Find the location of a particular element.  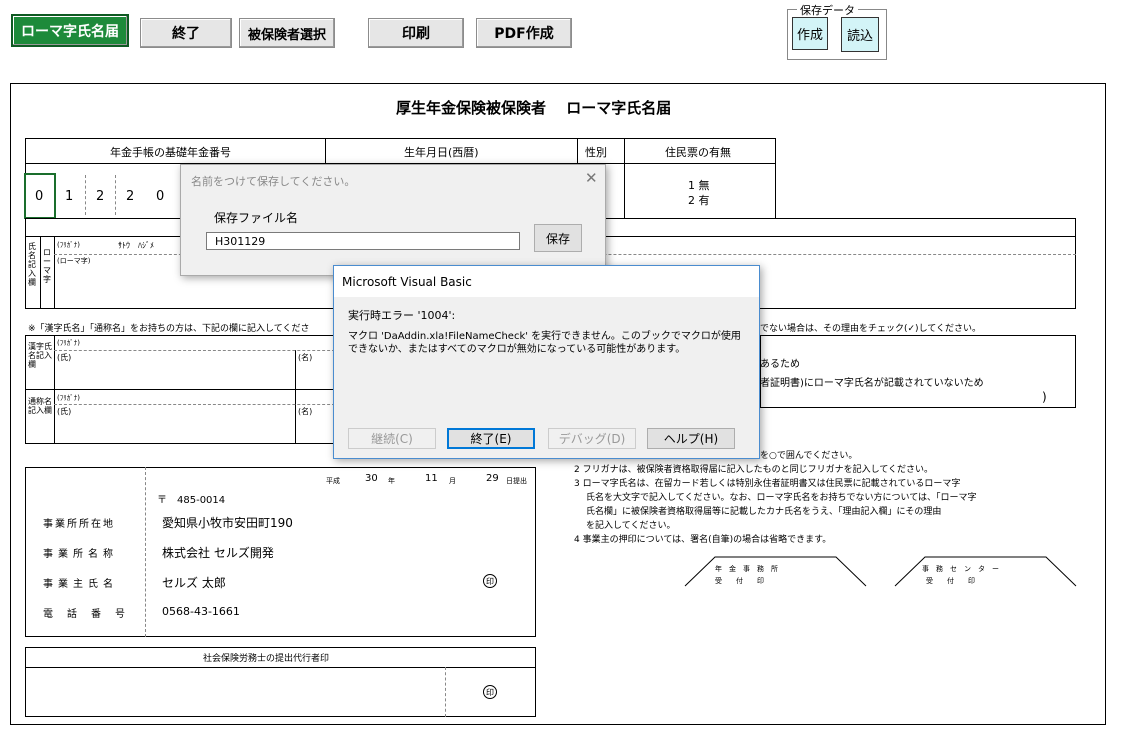

kanji-mei-label: (名) is located at coordinates (305, 357).